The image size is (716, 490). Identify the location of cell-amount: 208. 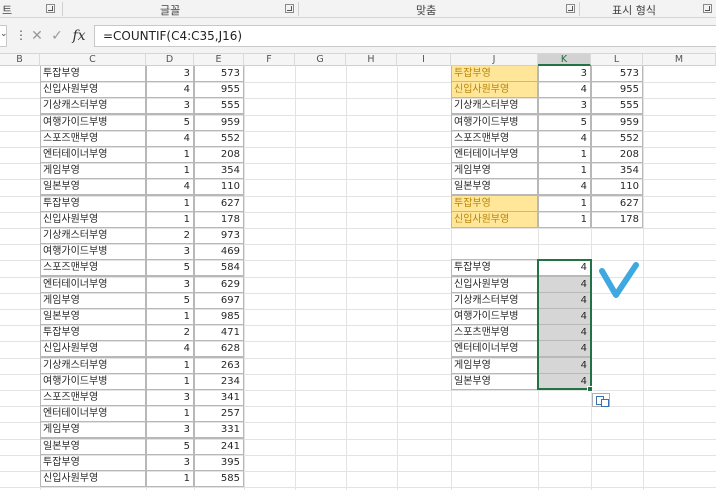
(219, 154).